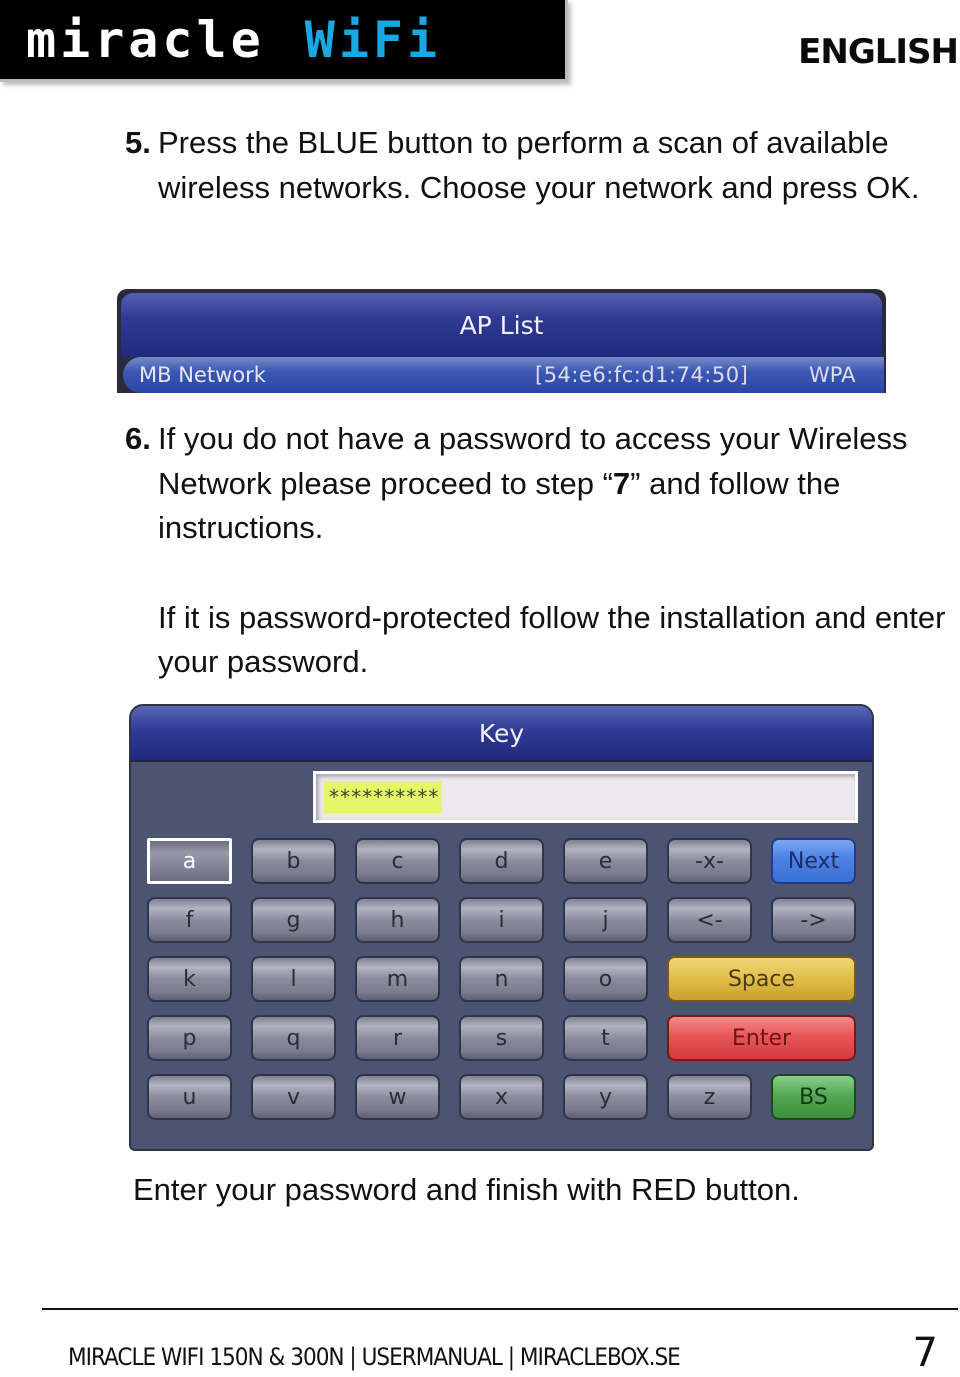 Image resolution: width=960 pixels, height=1377 pixels. Describe the element at coordinates (813, 920) in the screenshot. I see `key-right: ->` at that location.